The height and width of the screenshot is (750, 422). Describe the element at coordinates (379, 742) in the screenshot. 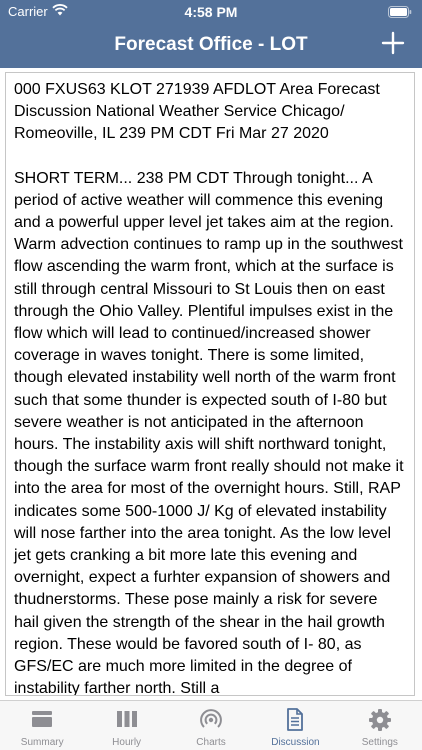

I see `tab-settings-label: Settings` at that location.